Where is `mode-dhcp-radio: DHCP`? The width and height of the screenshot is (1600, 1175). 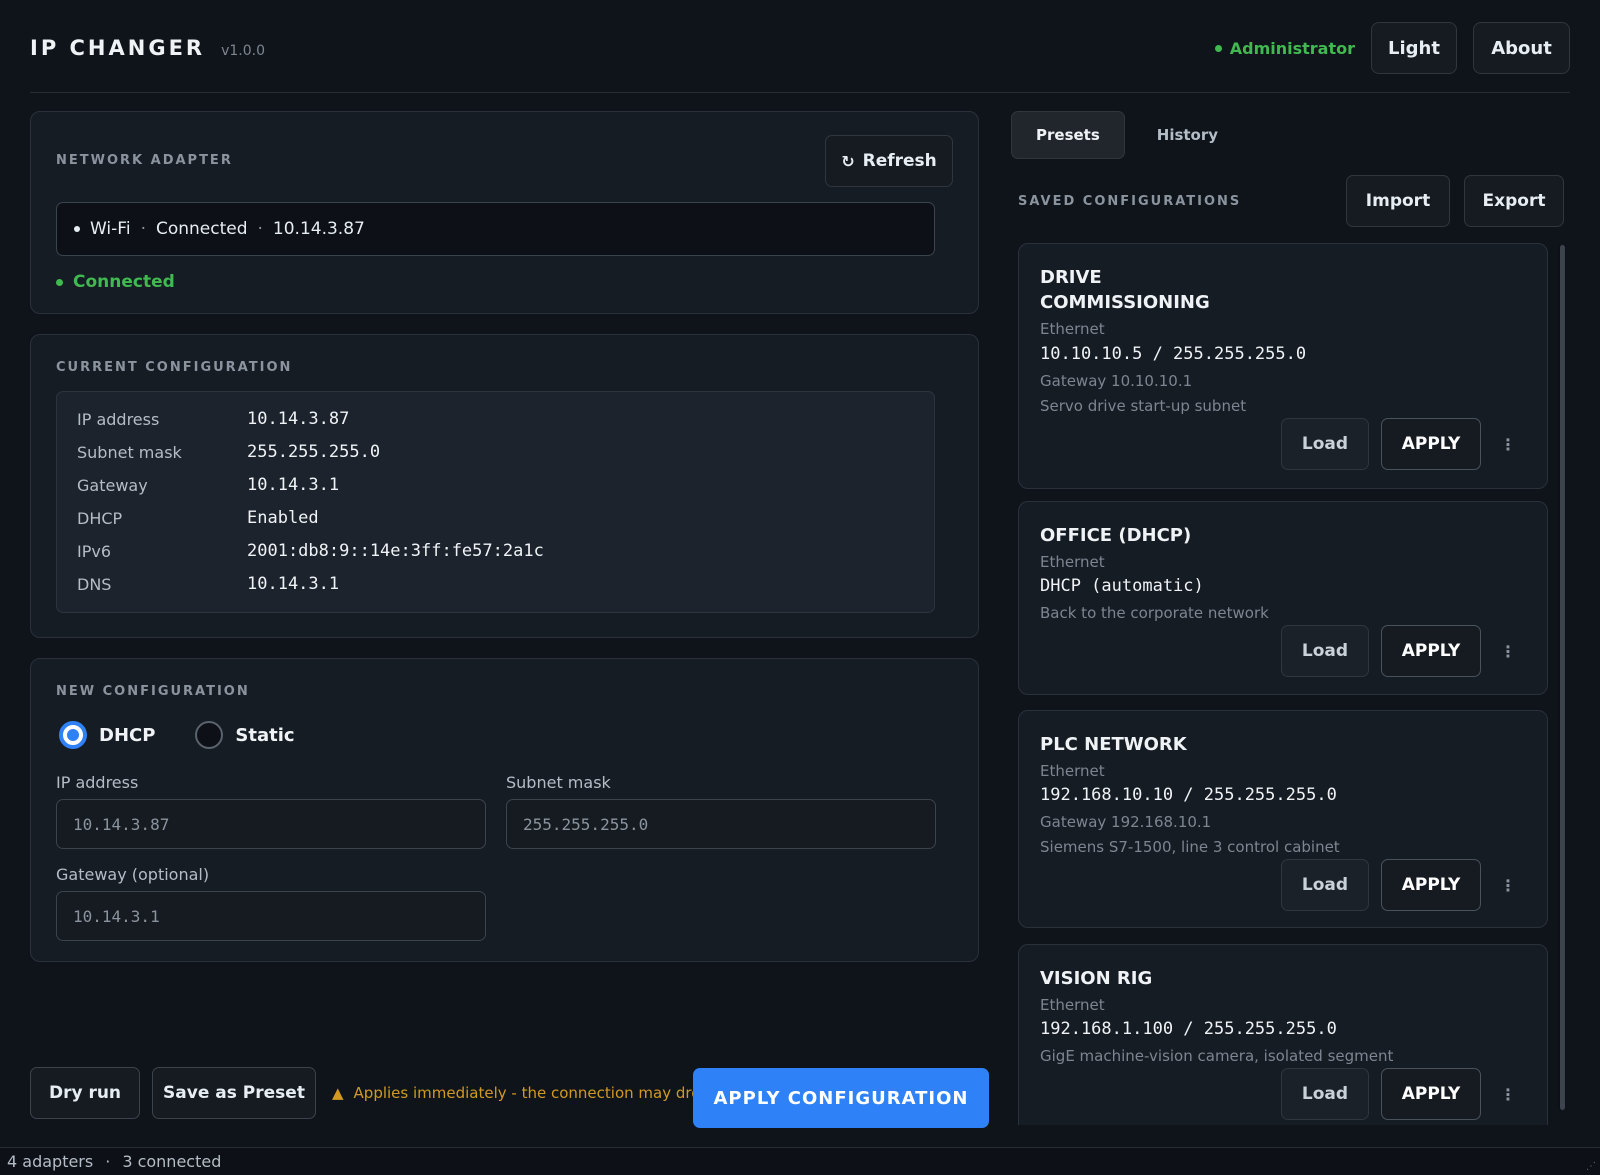
mode-dhcp-radio: DHCP is located at coordinates (107, 735).